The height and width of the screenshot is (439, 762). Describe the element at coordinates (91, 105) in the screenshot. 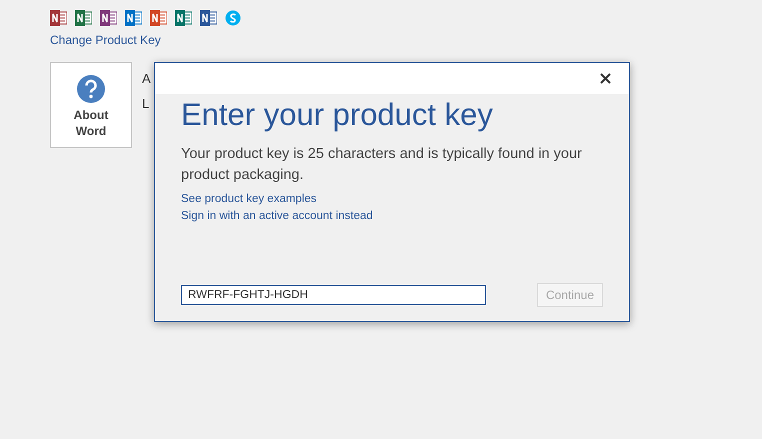

I see `about-tile: About Word` at that location.